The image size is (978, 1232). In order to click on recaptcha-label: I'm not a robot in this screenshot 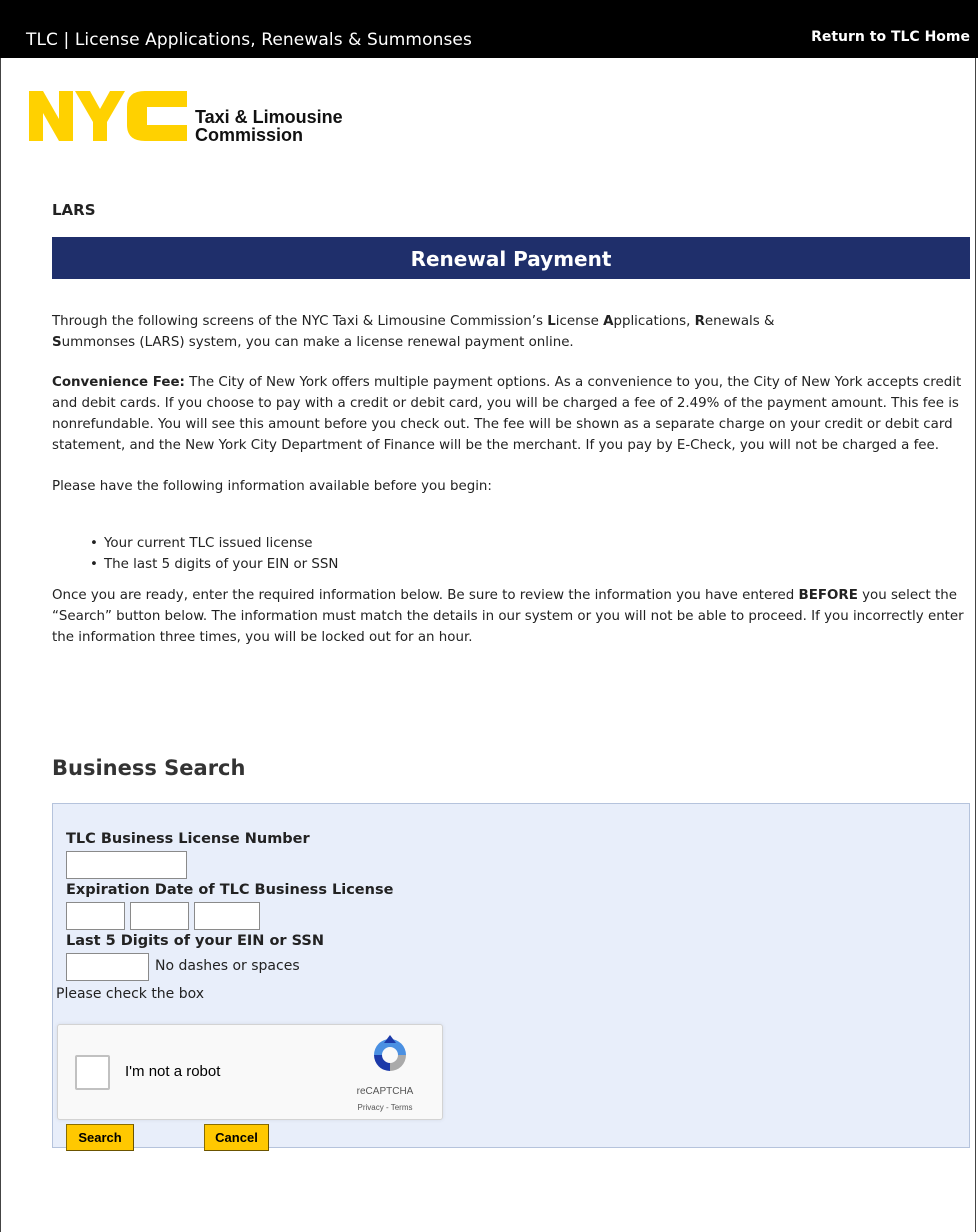, I will do `click(173, 1071)`.